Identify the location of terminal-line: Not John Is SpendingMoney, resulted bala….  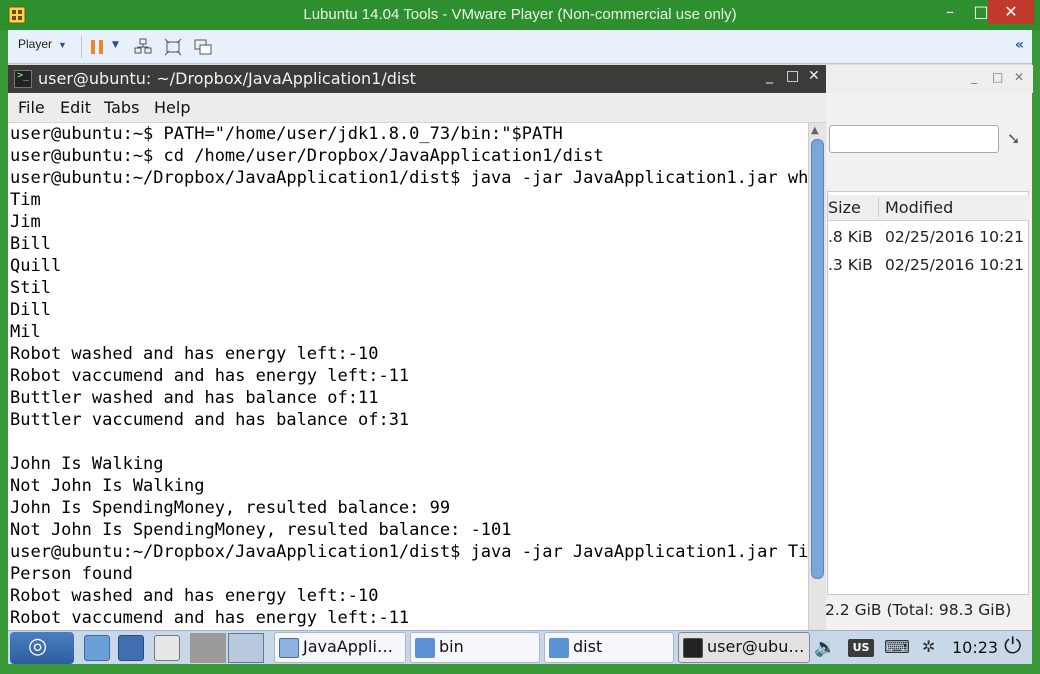
(261, 530).